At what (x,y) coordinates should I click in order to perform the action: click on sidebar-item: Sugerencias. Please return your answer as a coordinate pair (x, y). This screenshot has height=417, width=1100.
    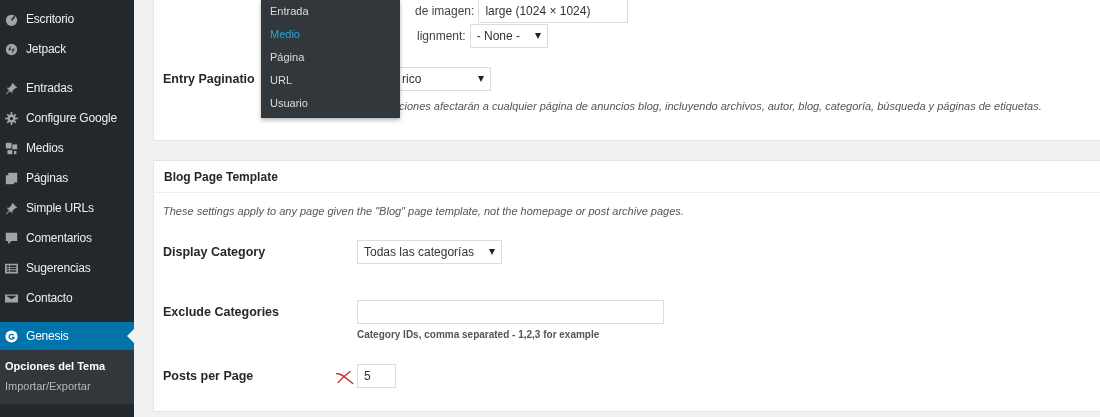
    Looking at the image, I should click on (67, 268).